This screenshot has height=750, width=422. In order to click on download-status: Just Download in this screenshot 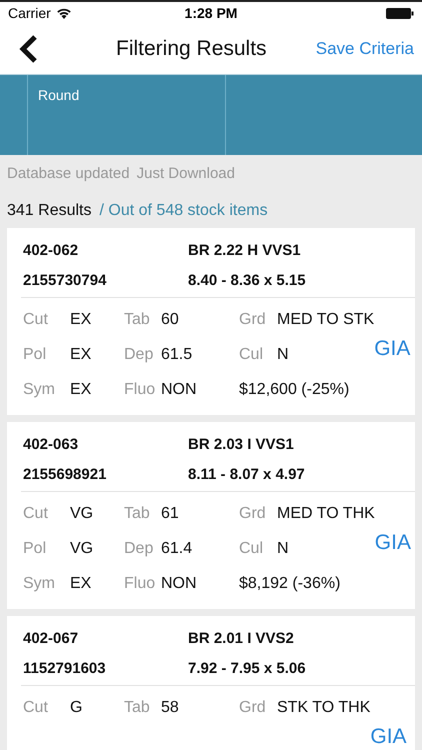, I will do `click(185, 173)`.